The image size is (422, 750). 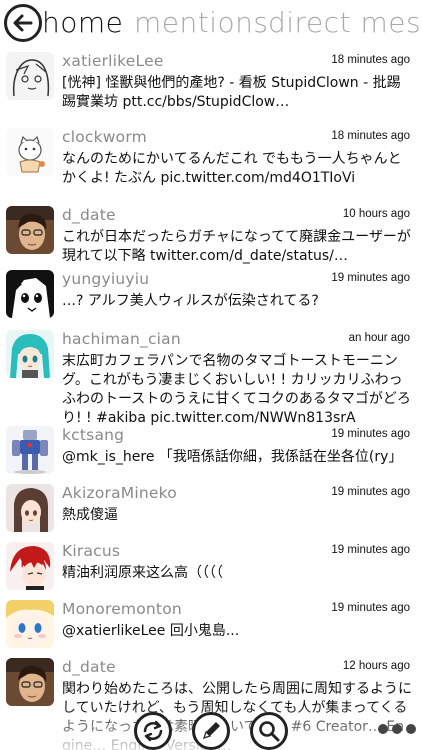 What do you see at coordinates (93, 435) in the screenshot?
I see `username: kctsang` at bounding box center [93, 435].